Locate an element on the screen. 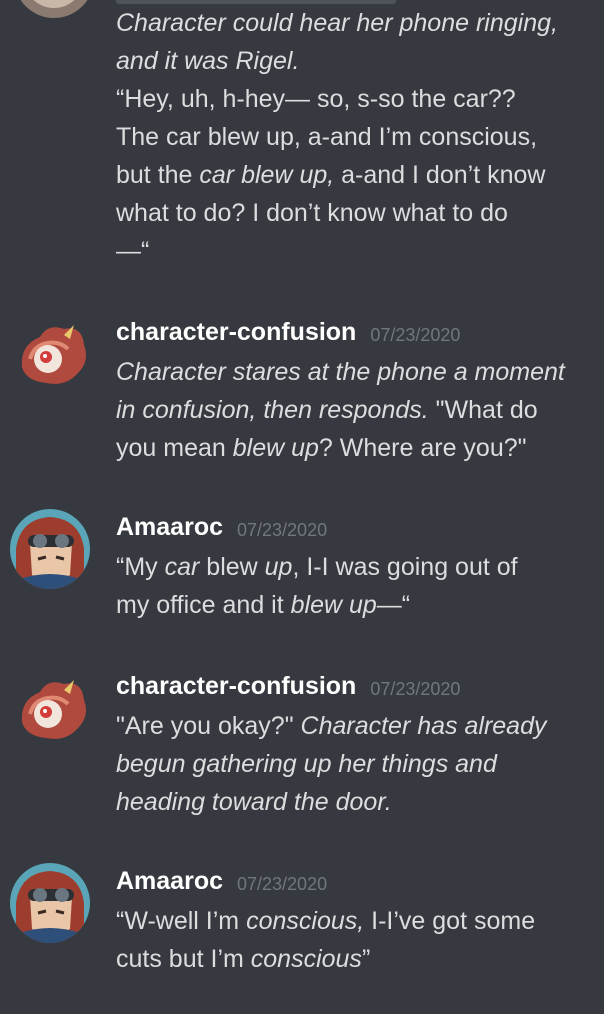  message-text: in confusion, then responds. is located at coordinates (272, 410).